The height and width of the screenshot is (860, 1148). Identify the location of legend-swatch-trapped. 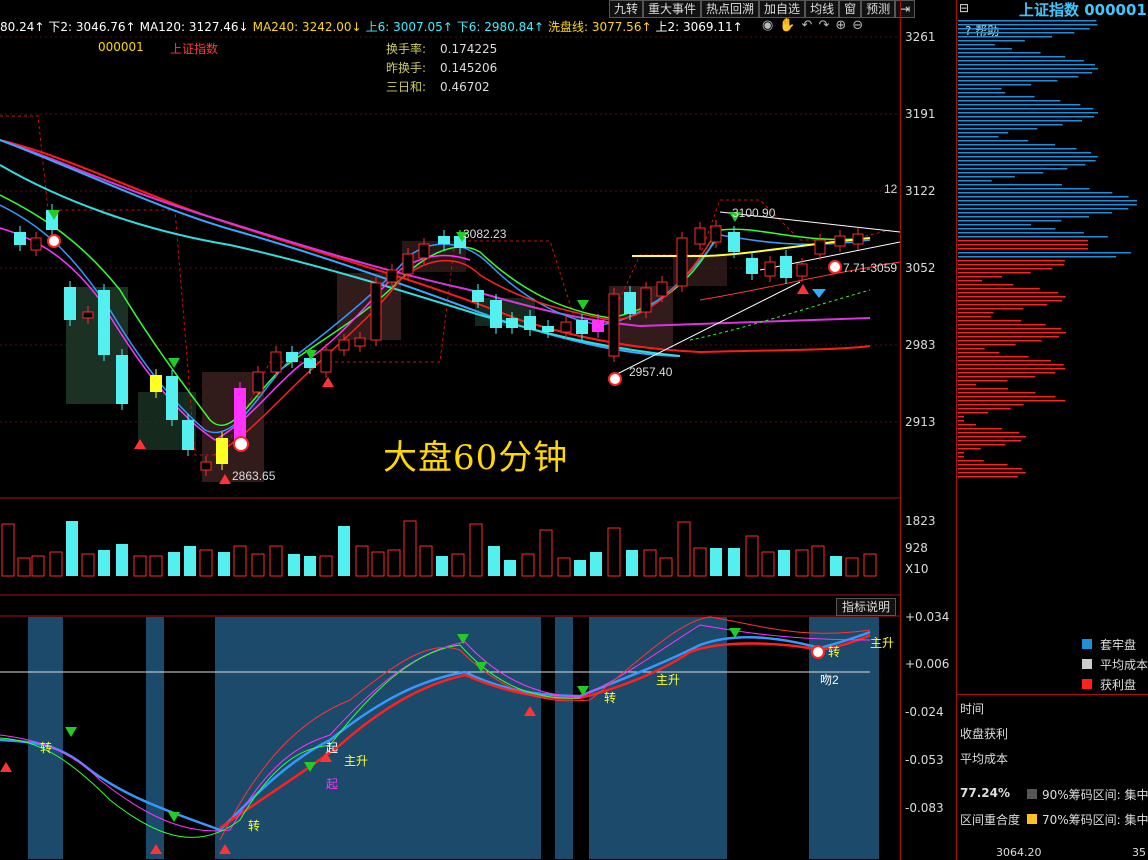
(1087, 644).